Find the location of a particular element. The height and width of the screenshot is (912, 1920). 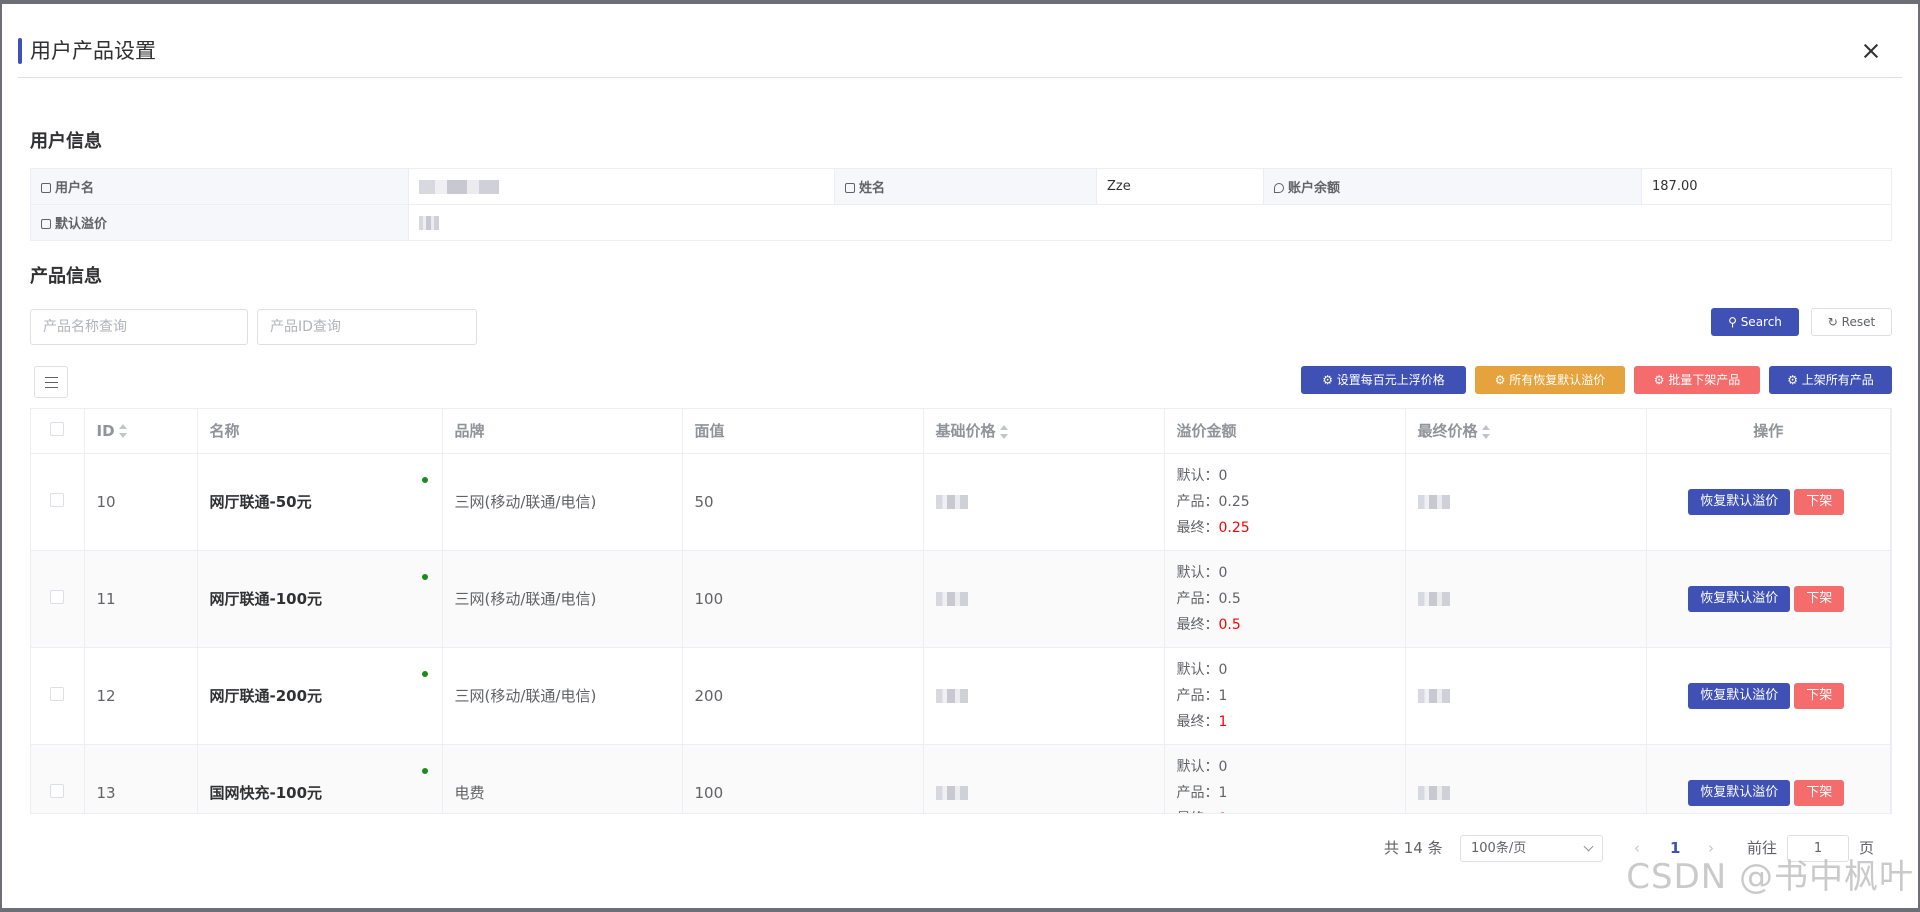

product-name-search-input is located at coordinates (139, 327).